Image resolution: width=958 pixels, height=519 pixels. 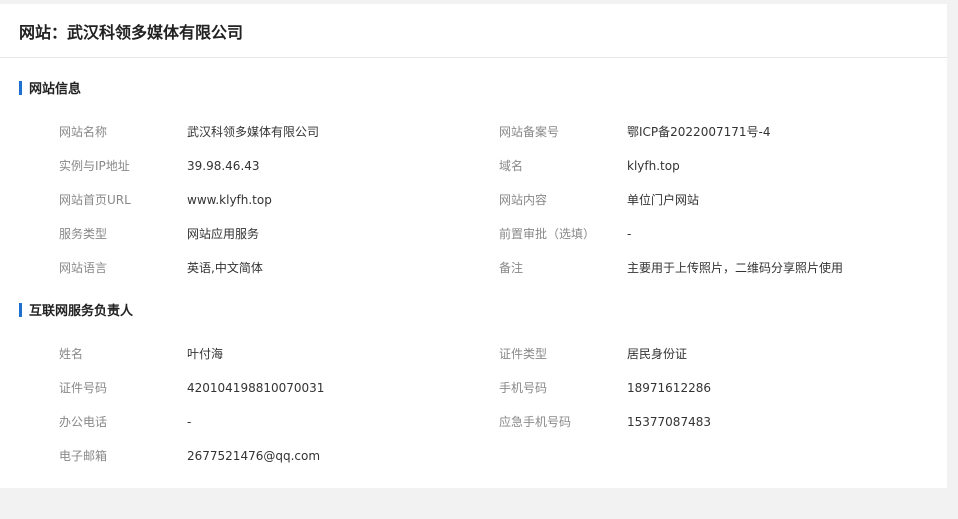 I want to click on office-phone-value: -, so click(x=189, y=422).